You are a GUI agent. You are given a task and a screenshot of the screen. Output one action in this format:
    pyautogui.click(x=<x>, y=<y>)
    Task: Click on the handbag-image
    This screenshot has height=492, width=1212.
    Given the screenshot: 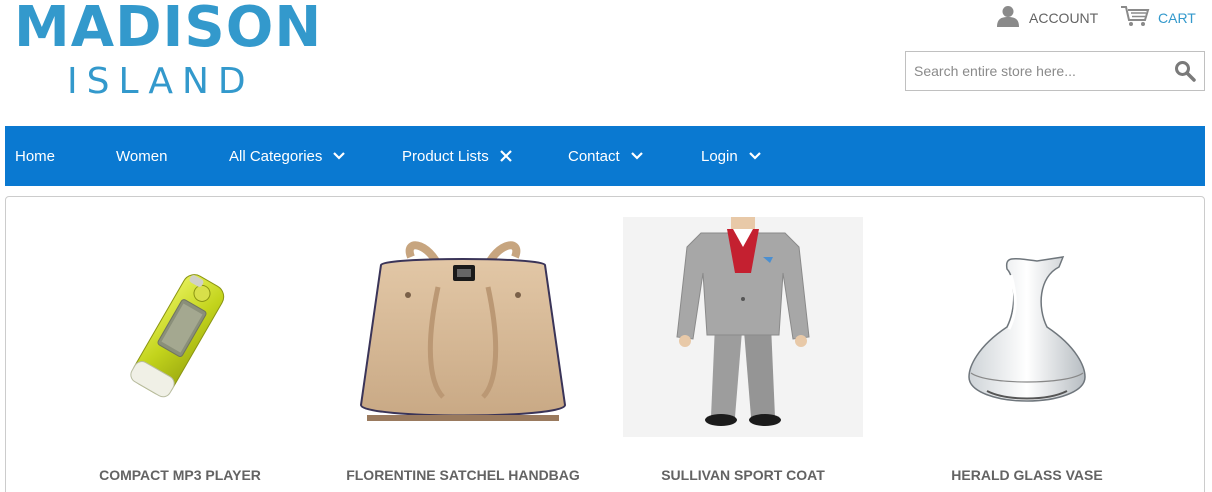 What is the action you would take?
    pyautogui.click(x=463, y=327)
    